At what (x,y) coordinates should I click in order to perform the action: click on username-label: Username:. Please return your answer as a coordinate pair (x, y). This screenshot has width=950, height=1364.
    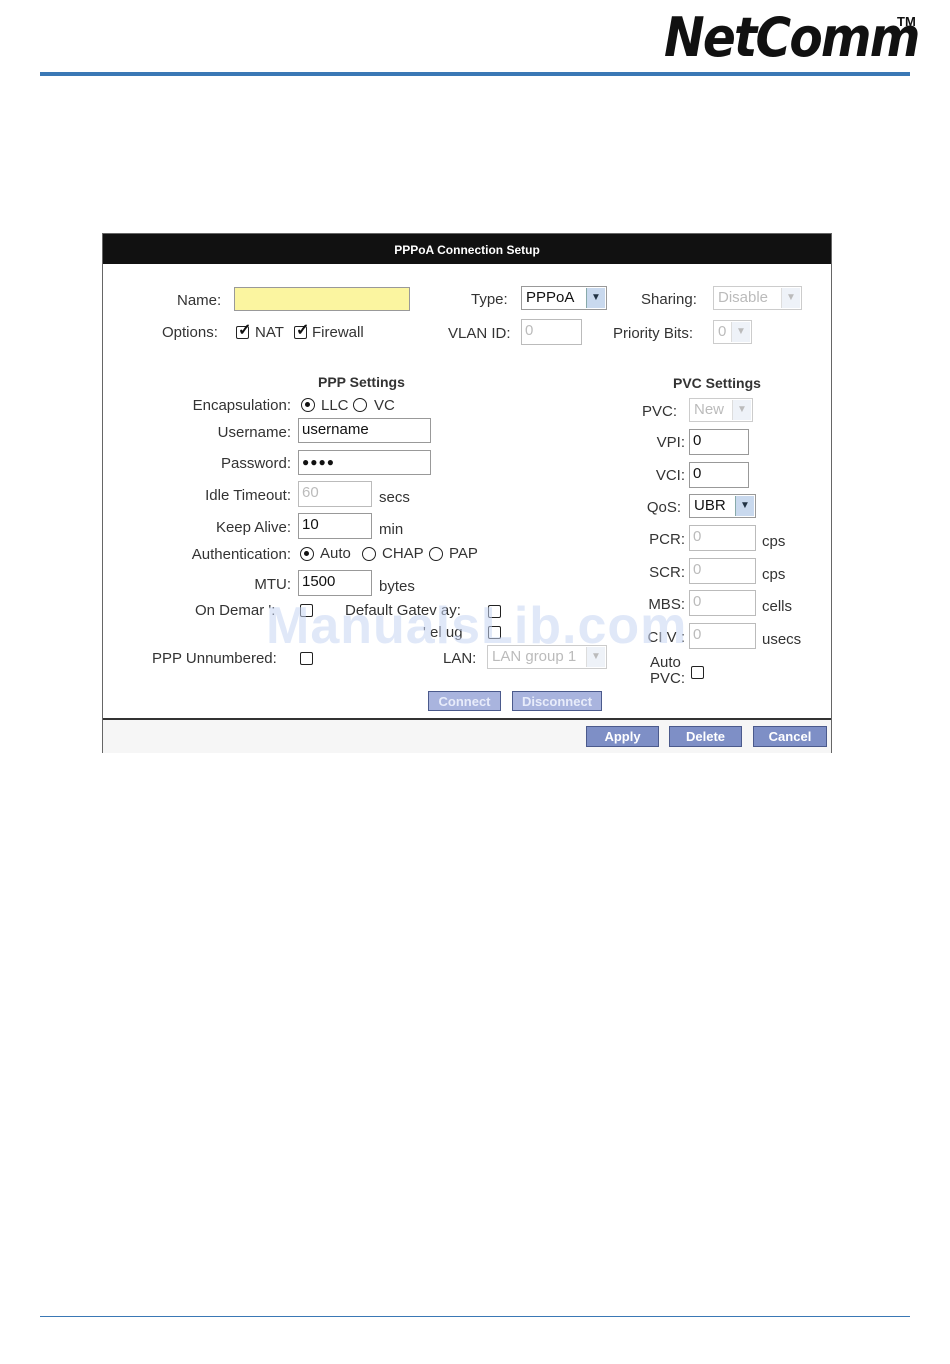
    Looking at the image, I should click on (254, 432).